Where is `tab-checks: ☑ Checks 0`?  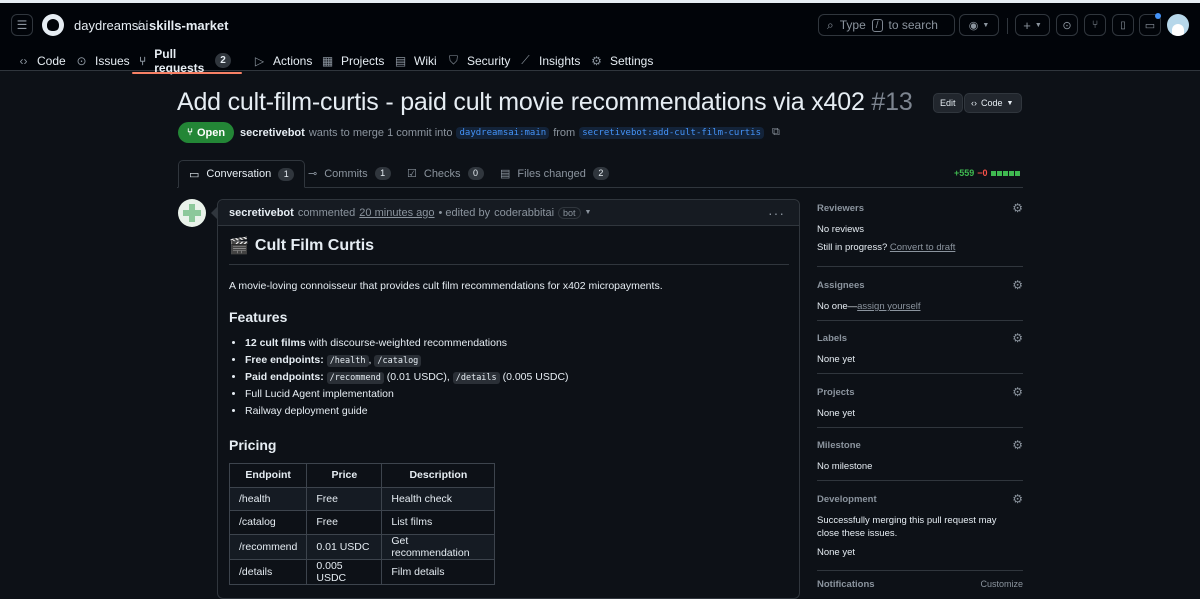 tab-checks: ☑ Checks 0 is located at coordinates (445, 173).